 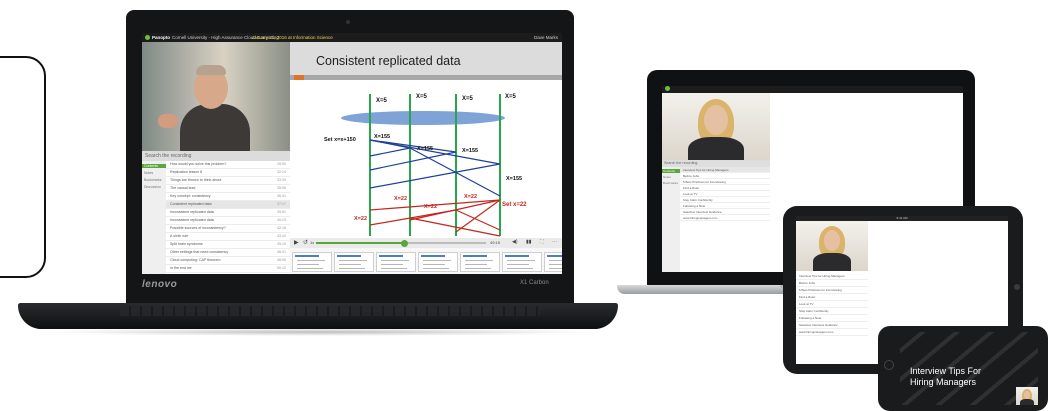 I want to click on laptop-brand: lenovo, so click(x=160, y=284).